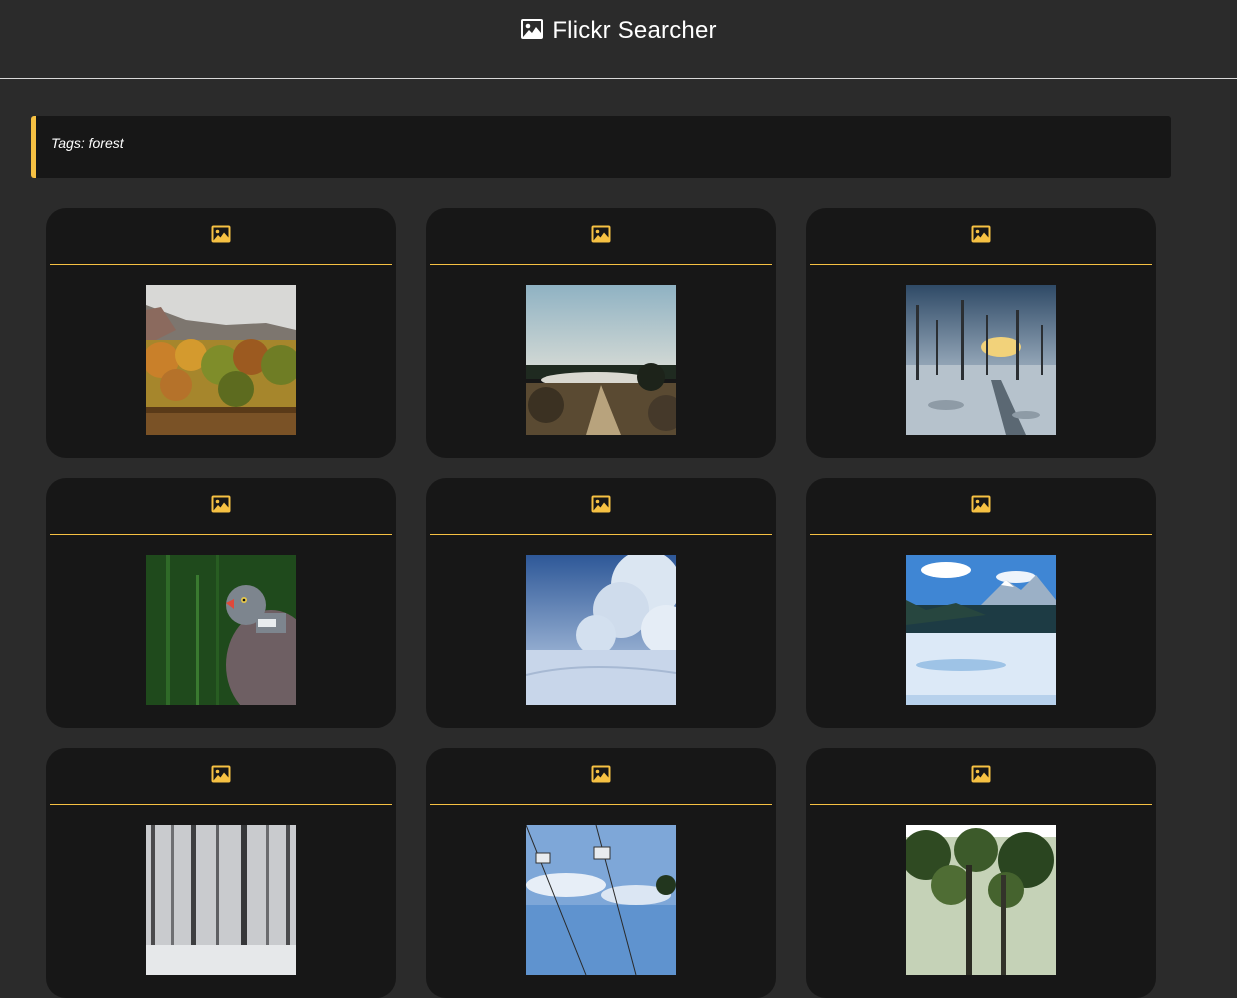 This screenshot has height=998, width=1237. I want to click on photo-green-forest-canopy, so click(981, 900).